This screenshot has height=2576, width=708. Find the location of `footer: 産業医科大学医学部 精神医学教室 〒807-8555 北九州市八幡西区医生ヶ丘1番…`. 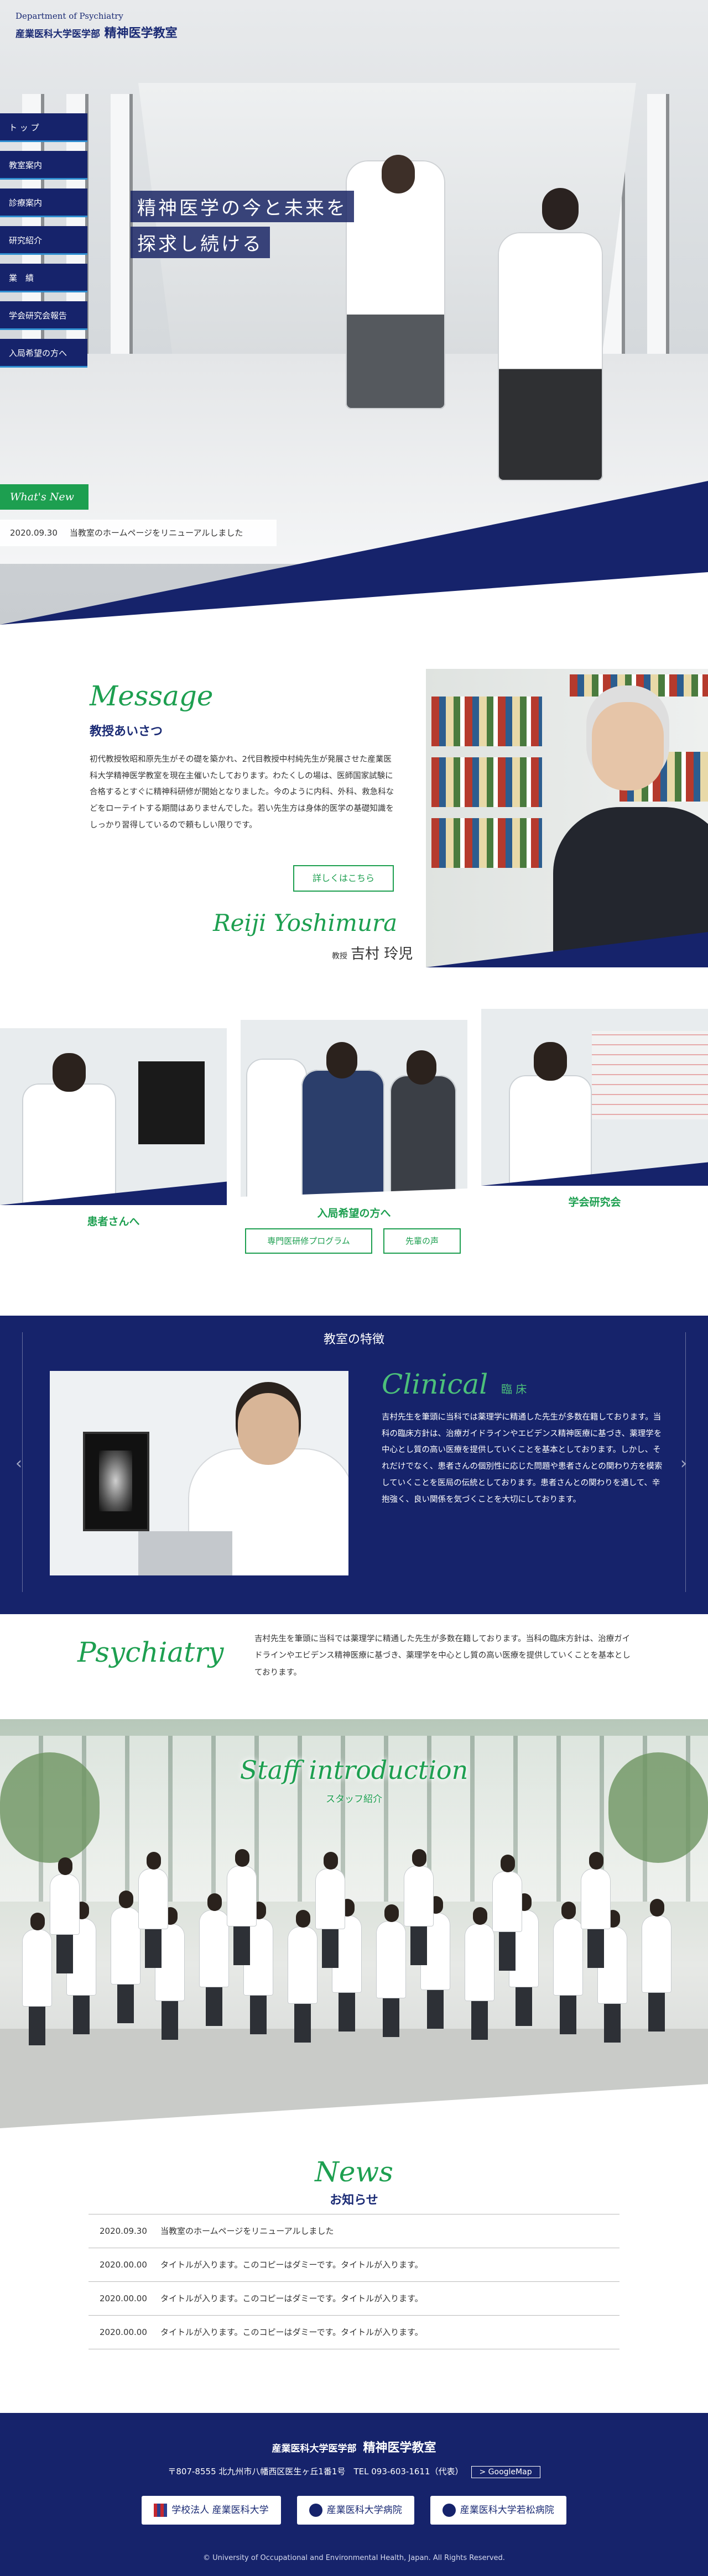

footer: 産業医科大学医学部 精神医学教室 〒807-8555 北九州市八幡西区医生ヶ丘1番… is located at coordinates (354, 2494).